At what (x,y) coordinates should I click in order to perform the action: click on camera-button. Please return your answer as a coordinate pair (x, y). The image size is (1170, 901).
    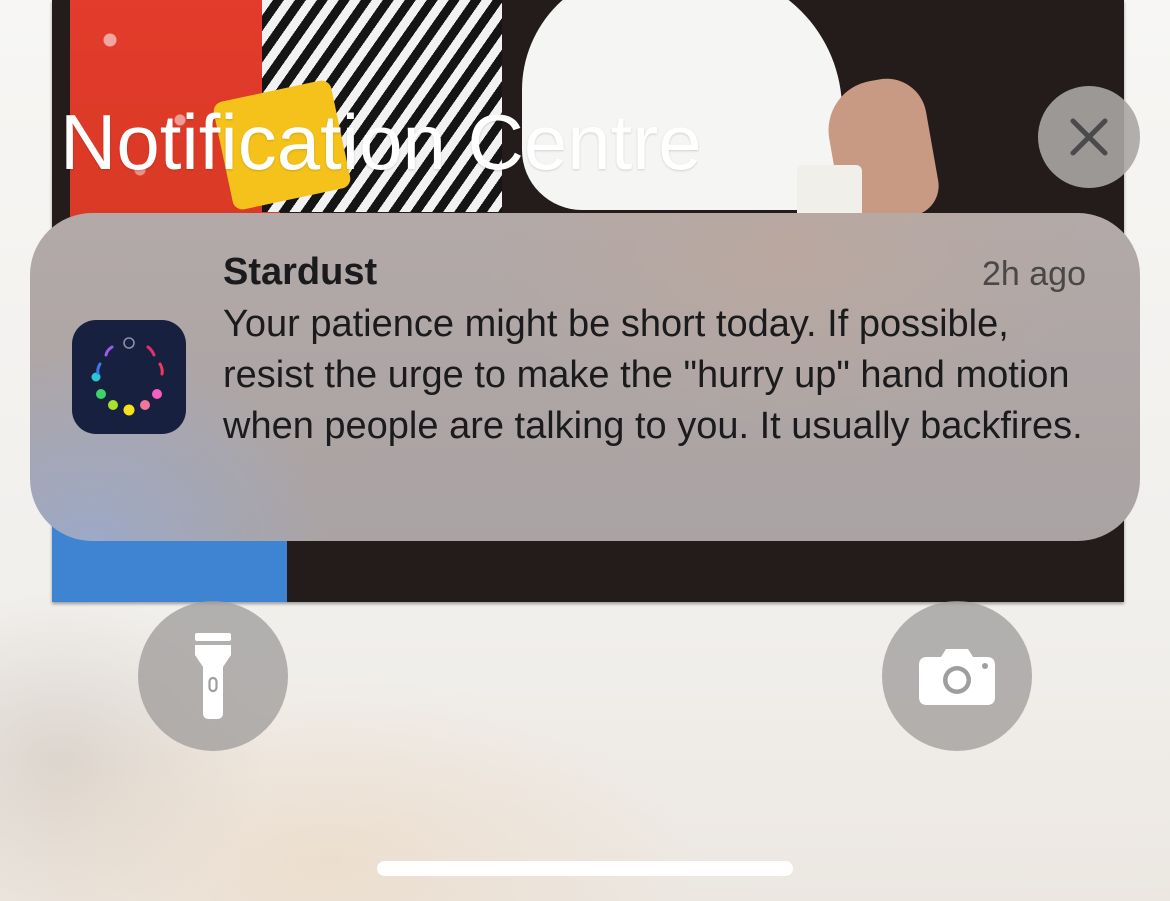
    Looking at the image, I should click on (957, 676).